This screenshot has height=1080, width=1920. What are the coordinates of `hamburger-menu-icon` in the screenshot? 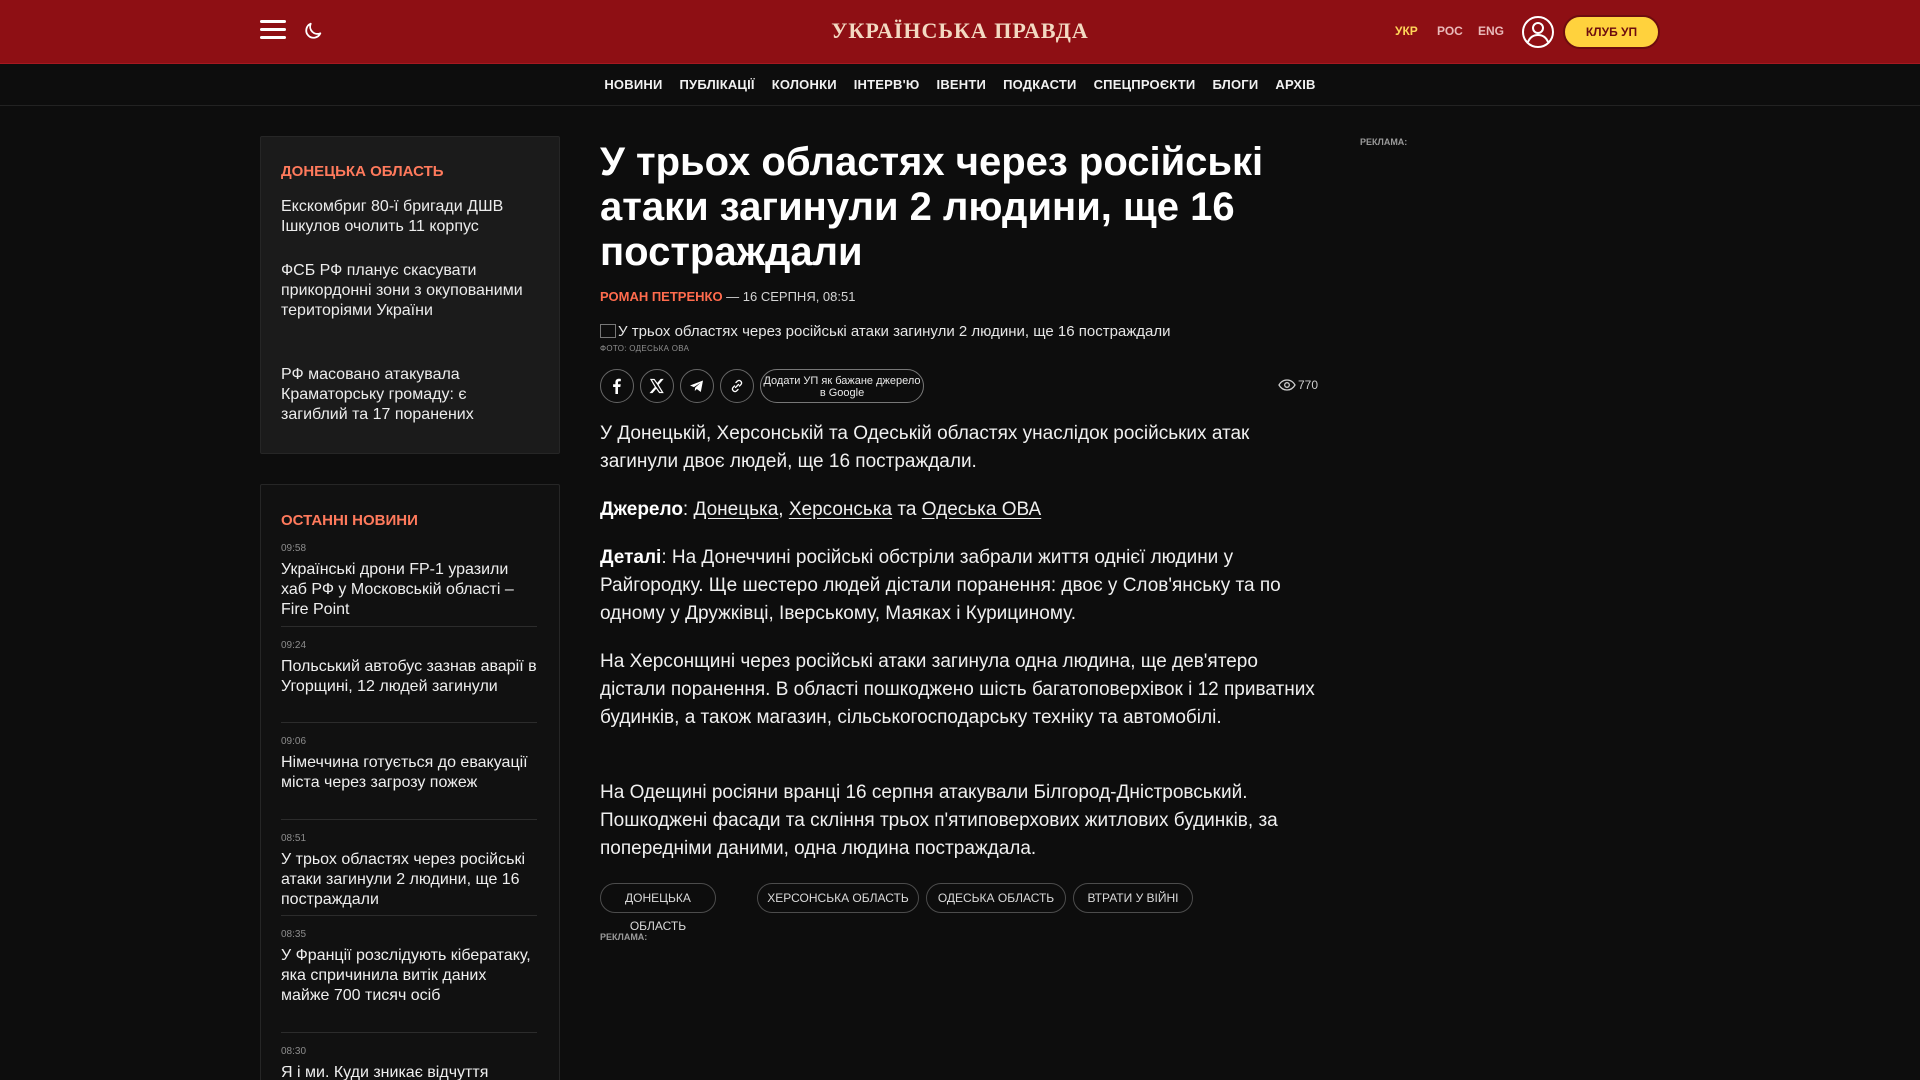 It's located at (273, 32).